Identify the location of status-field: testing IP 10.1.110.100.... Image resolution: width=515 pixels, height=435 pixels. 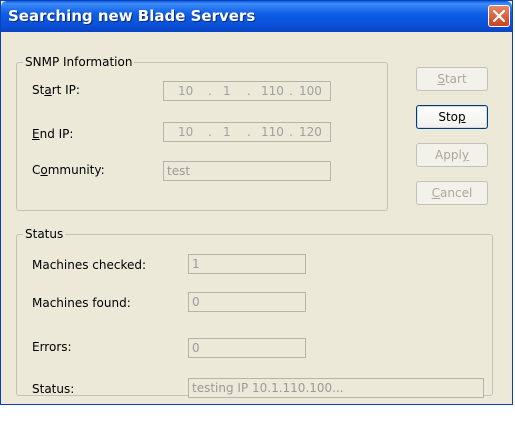
(336, 388).